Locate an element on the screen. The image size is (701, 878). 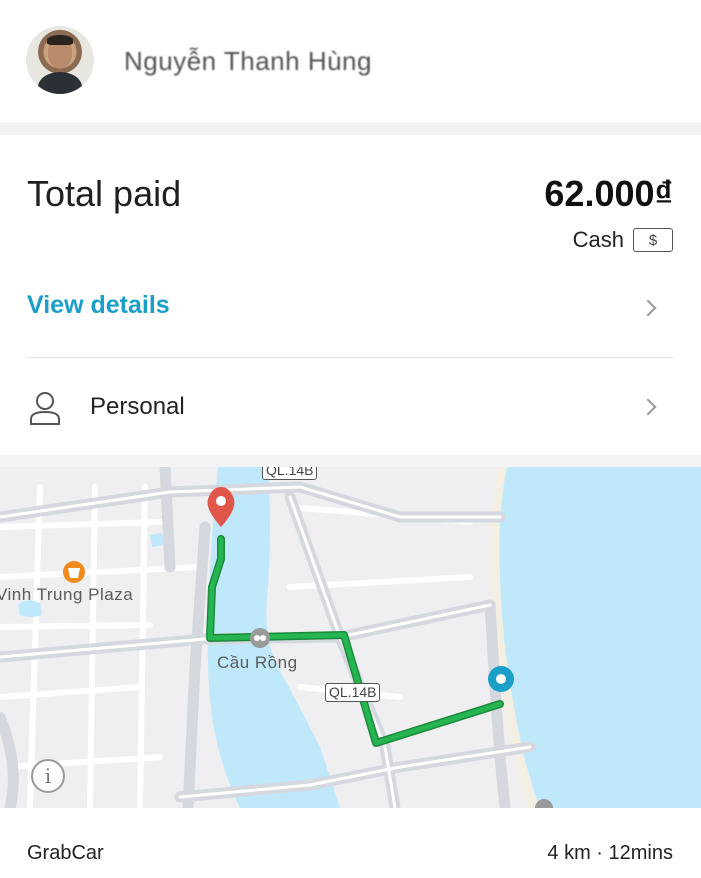
service-type: GrabCar is located at coordinates (65, 853).